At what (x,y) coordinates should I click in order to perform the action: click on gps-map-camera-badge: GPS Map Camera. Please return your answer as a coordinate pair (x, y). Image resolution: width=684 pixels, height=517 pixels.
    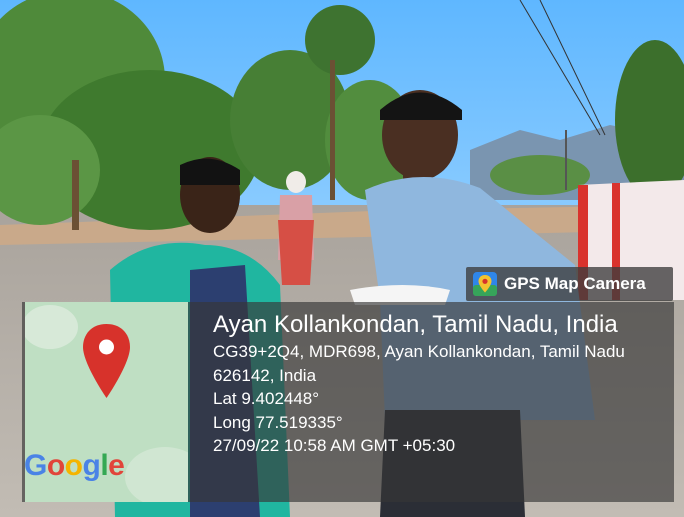
    Looking at the image, I should click on (569, 284).